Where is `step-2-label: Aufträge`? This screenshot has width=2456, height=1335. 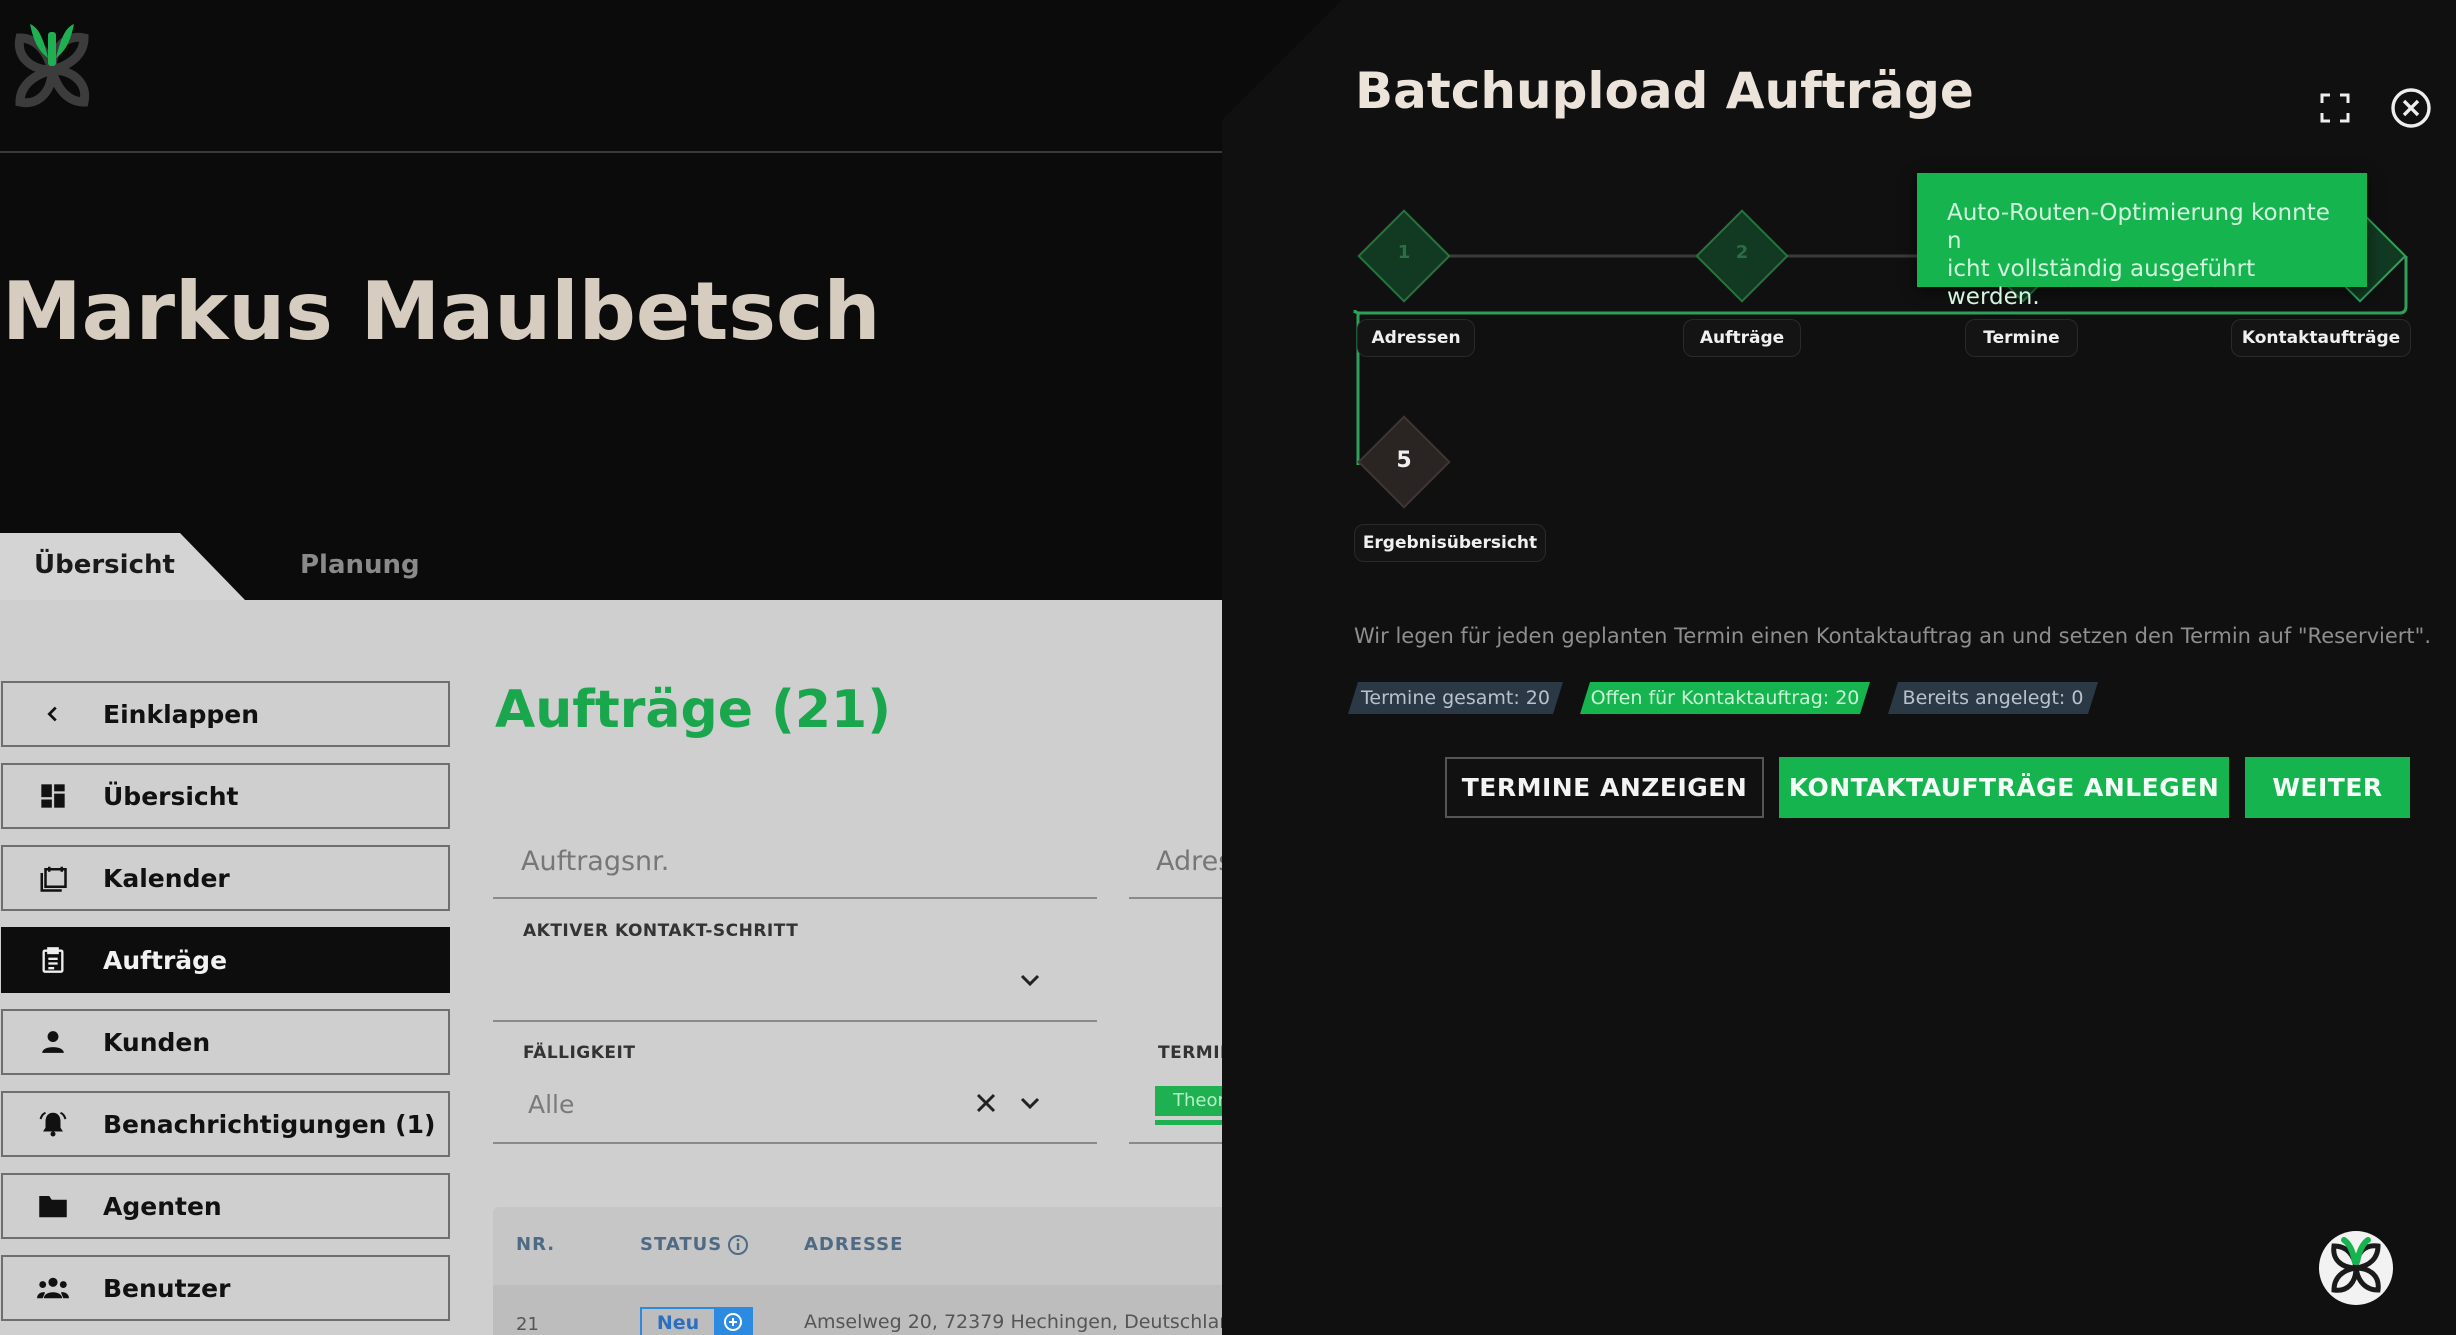 step-2-label: Aufträge is located at coordinates (1742, 338).